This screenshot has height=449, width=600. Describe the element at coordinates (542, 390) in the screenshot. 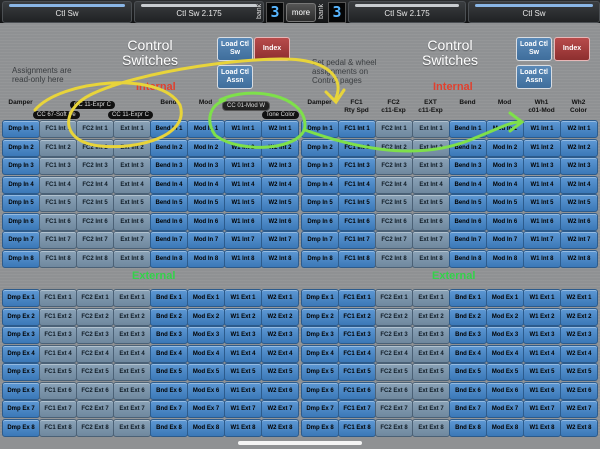

I see `external-switch-button: W1 Ext 6` at that location.